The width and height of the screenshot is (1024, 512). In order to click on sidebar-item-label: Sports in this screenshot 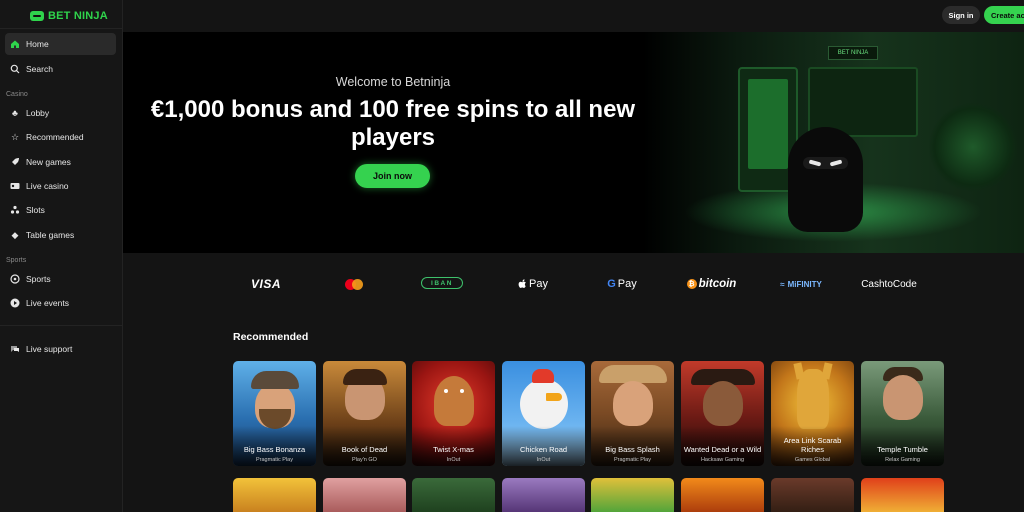, I will do `click(38, 279)`.